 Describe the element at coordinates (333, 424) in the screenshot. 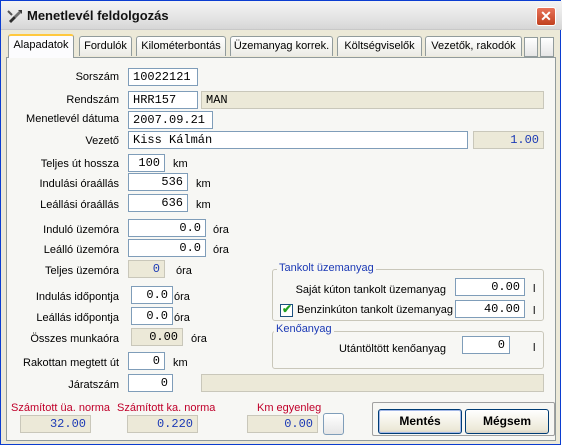

I see `km-egyenleg-button` at that location.